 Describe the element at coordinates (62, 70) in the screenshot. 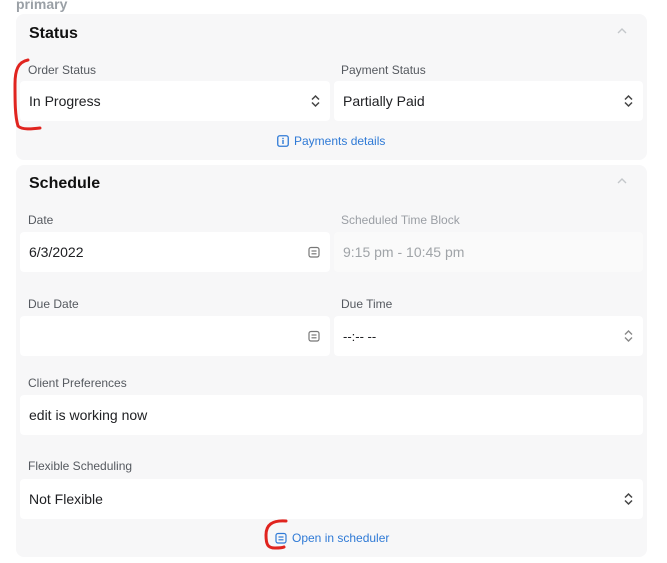

I see `order-status-label: Order Status` at that location.